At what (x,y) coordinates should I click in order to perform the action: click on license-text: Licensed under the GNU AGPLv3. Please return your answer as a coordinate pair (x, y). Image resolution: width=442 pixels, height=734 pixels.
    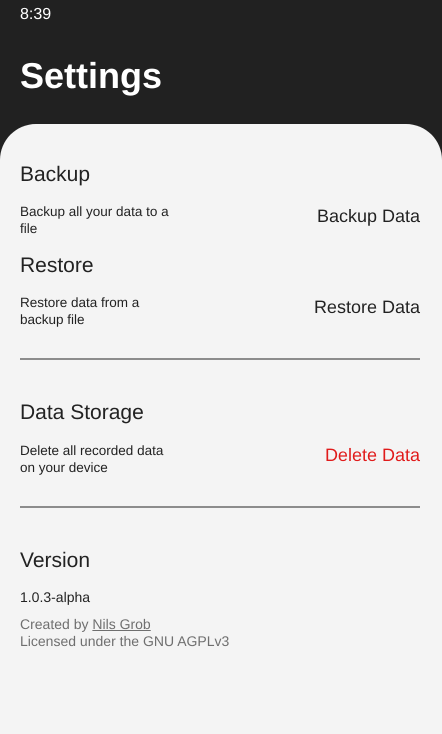
    Looking at the image, I should click on (125, 641).